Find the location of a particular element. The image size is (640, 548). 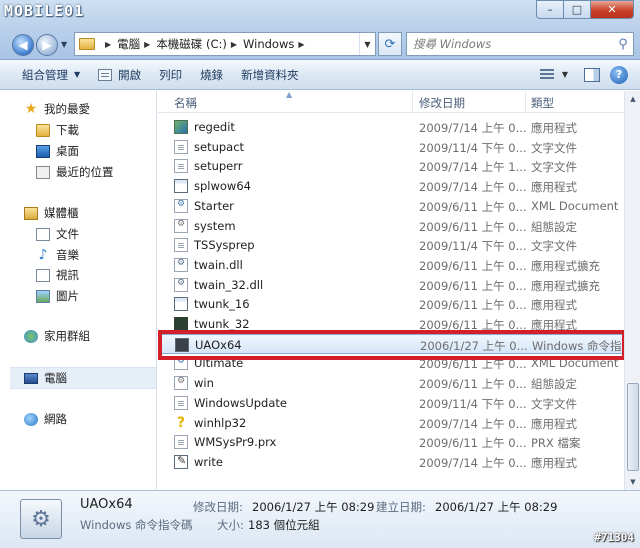

file-row: setuperr 2009/7/14 上午 1... 文字文件 is located at coordinates (391, 166).